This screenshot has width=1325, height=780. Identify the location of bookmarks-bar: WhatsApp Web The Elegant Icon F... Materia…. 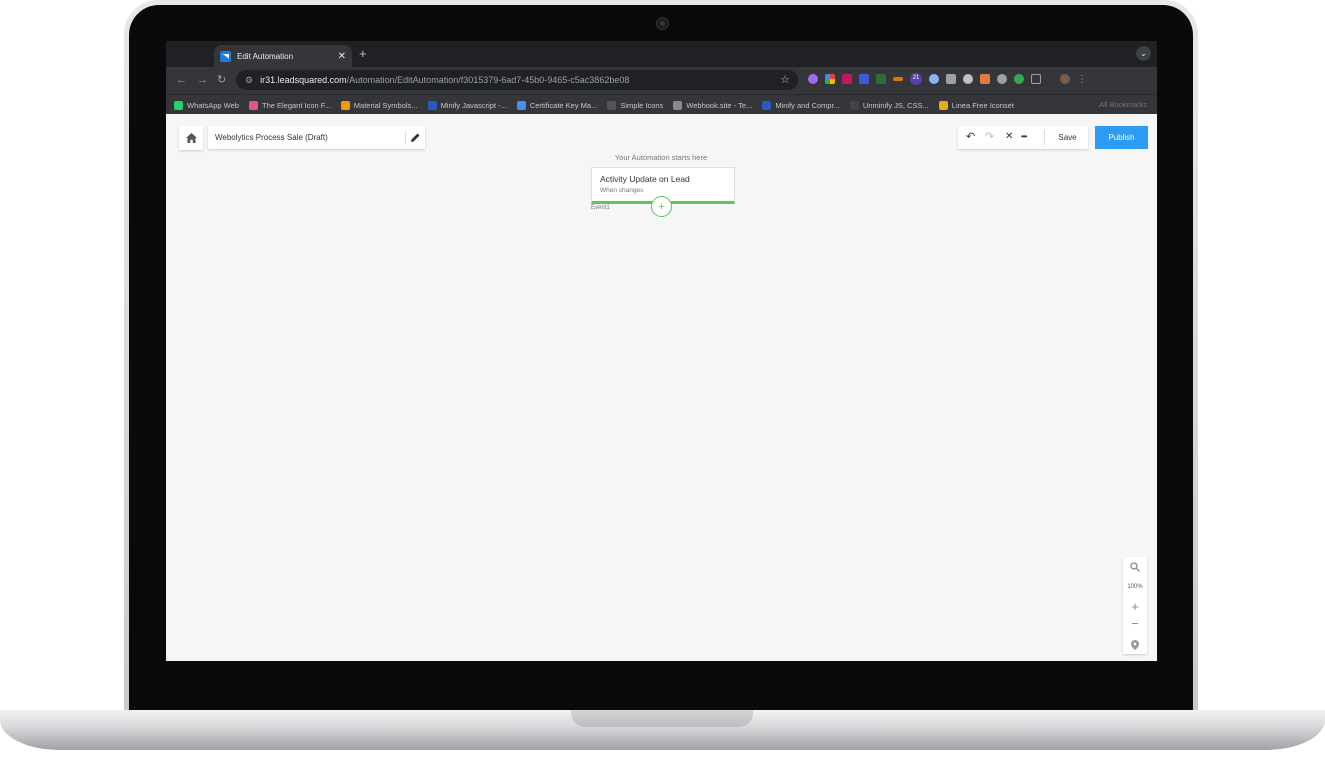
(661, 104).